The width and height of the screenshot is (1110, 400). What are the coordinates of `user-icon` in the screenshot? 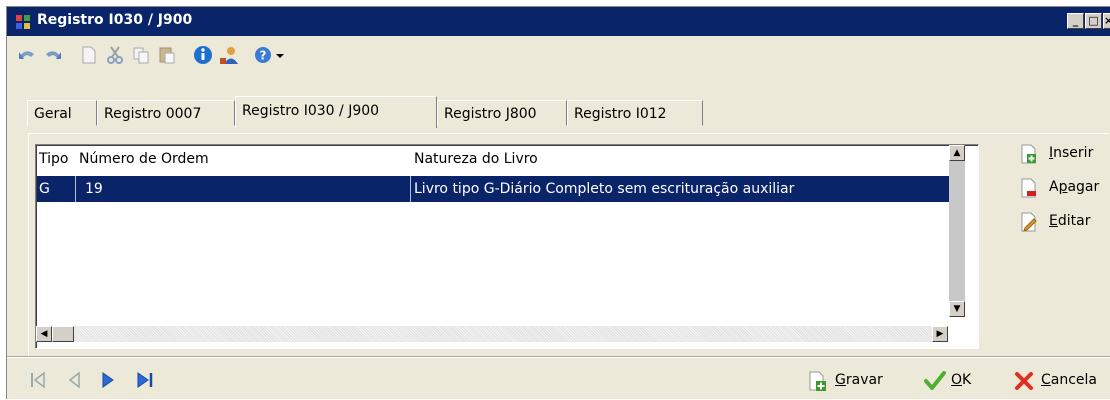 It's located at (229, 55).